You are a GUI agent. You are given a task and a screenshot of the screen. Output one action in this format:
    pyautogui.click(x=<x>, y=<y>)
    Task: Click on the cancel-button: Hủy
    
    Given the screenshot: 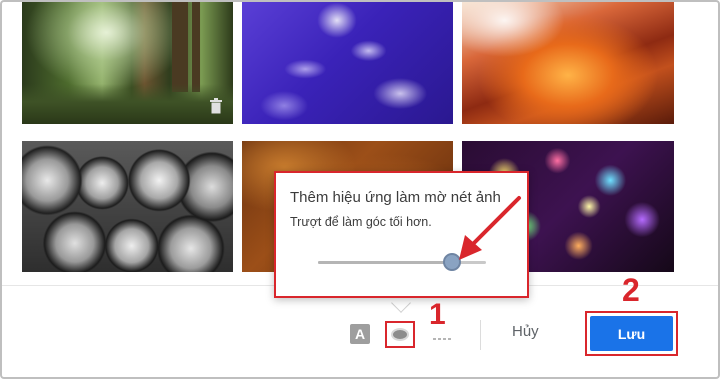 What is the action you would take?
    pyautogui.click(x=525, y=331)
    